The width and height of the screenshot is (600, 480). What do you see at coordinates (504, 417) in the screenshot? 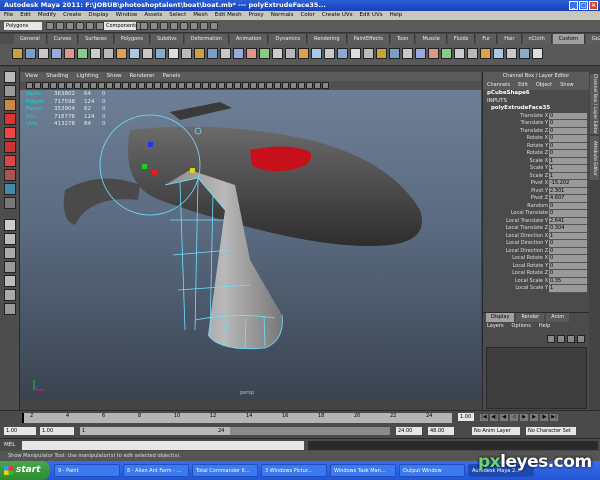
I see `step-back-frame-icon: ◀` at bounding box center [504, 417].